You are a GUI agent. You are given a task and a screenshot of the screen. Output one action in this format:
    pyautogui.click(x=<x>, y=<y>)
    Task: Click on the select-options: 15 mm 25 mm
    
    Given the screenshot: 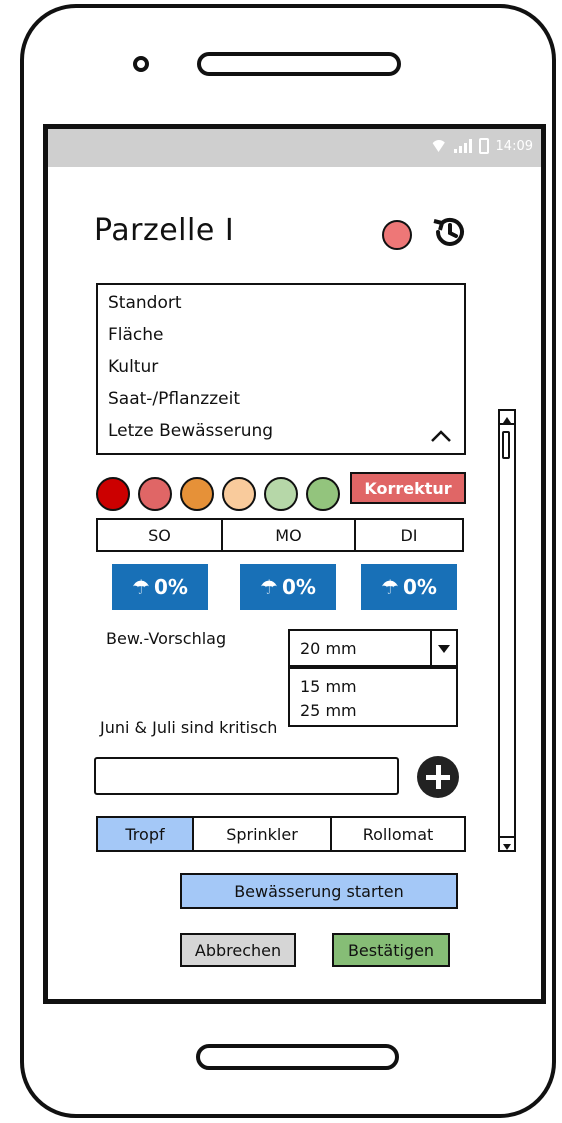 What is the action you would take?
    pyautogui.click(x=373, y=697)
    